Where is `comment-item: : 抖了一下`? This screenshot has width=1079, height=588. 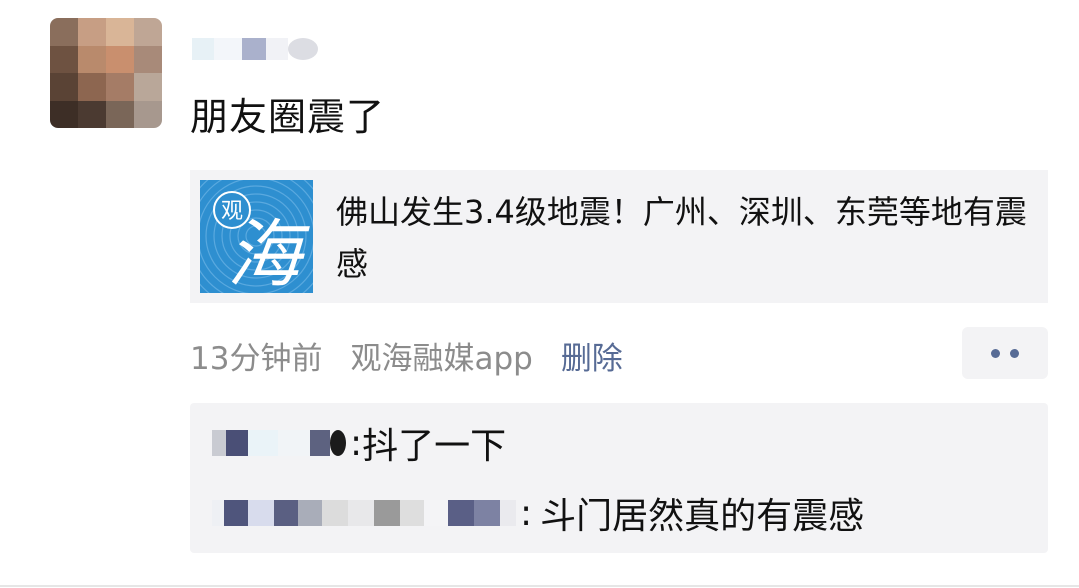
comment-item: : 抖了一下 is located at coordinates (359, 443).